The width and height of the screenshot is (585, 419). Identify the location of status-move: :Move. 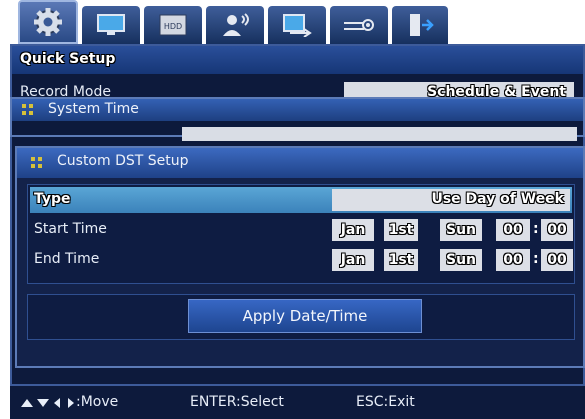
(97, 402).